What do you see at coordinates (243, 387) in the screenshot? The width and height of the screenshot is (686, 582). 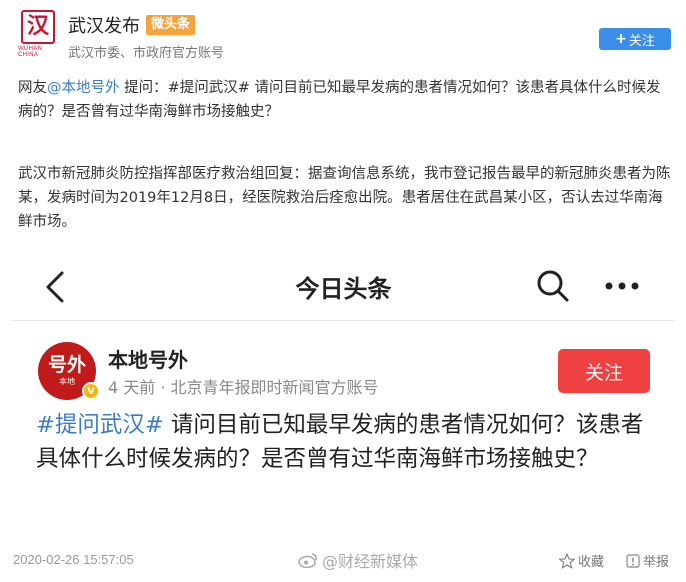 I see `embedded-meta: 4 天前 · 北京青年报即时新闻官方账号` at bounding box center [243, 387].